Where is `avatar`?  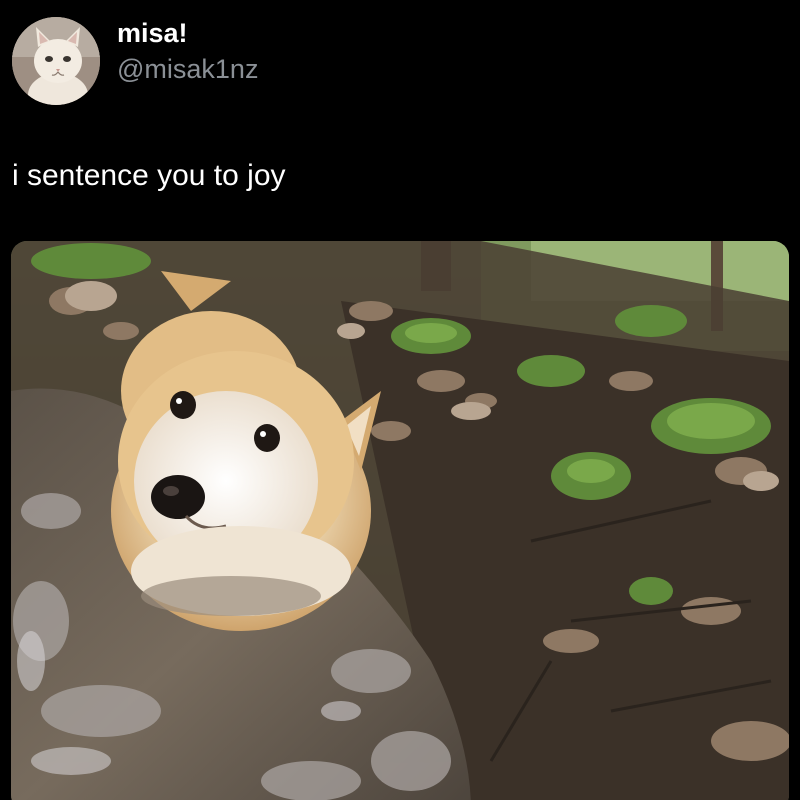 avatar is located at coordinates (56, 61).